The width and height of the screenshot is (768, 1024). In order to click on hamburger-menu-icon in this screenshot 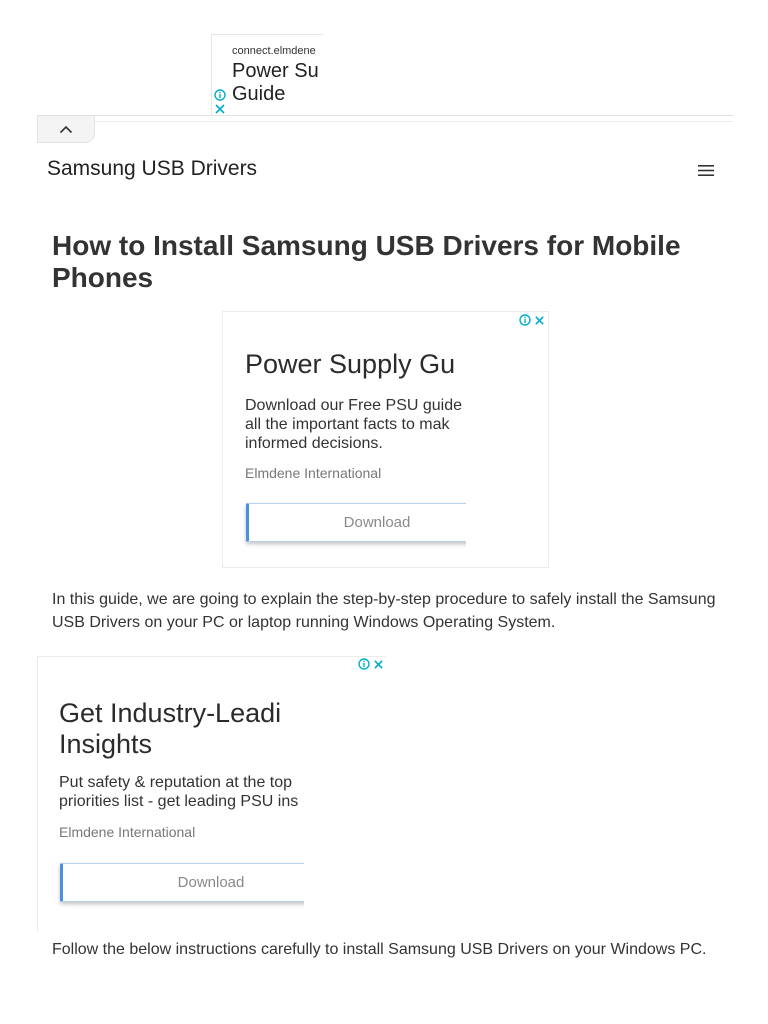, I will do `click(706, 170)`.